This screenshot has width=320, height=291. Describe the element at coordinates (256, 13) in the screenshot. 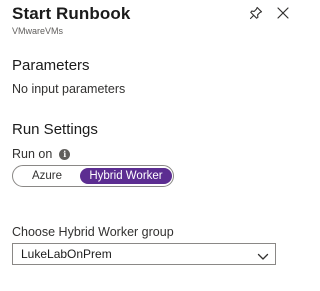

I see `pin-icon` at that location.